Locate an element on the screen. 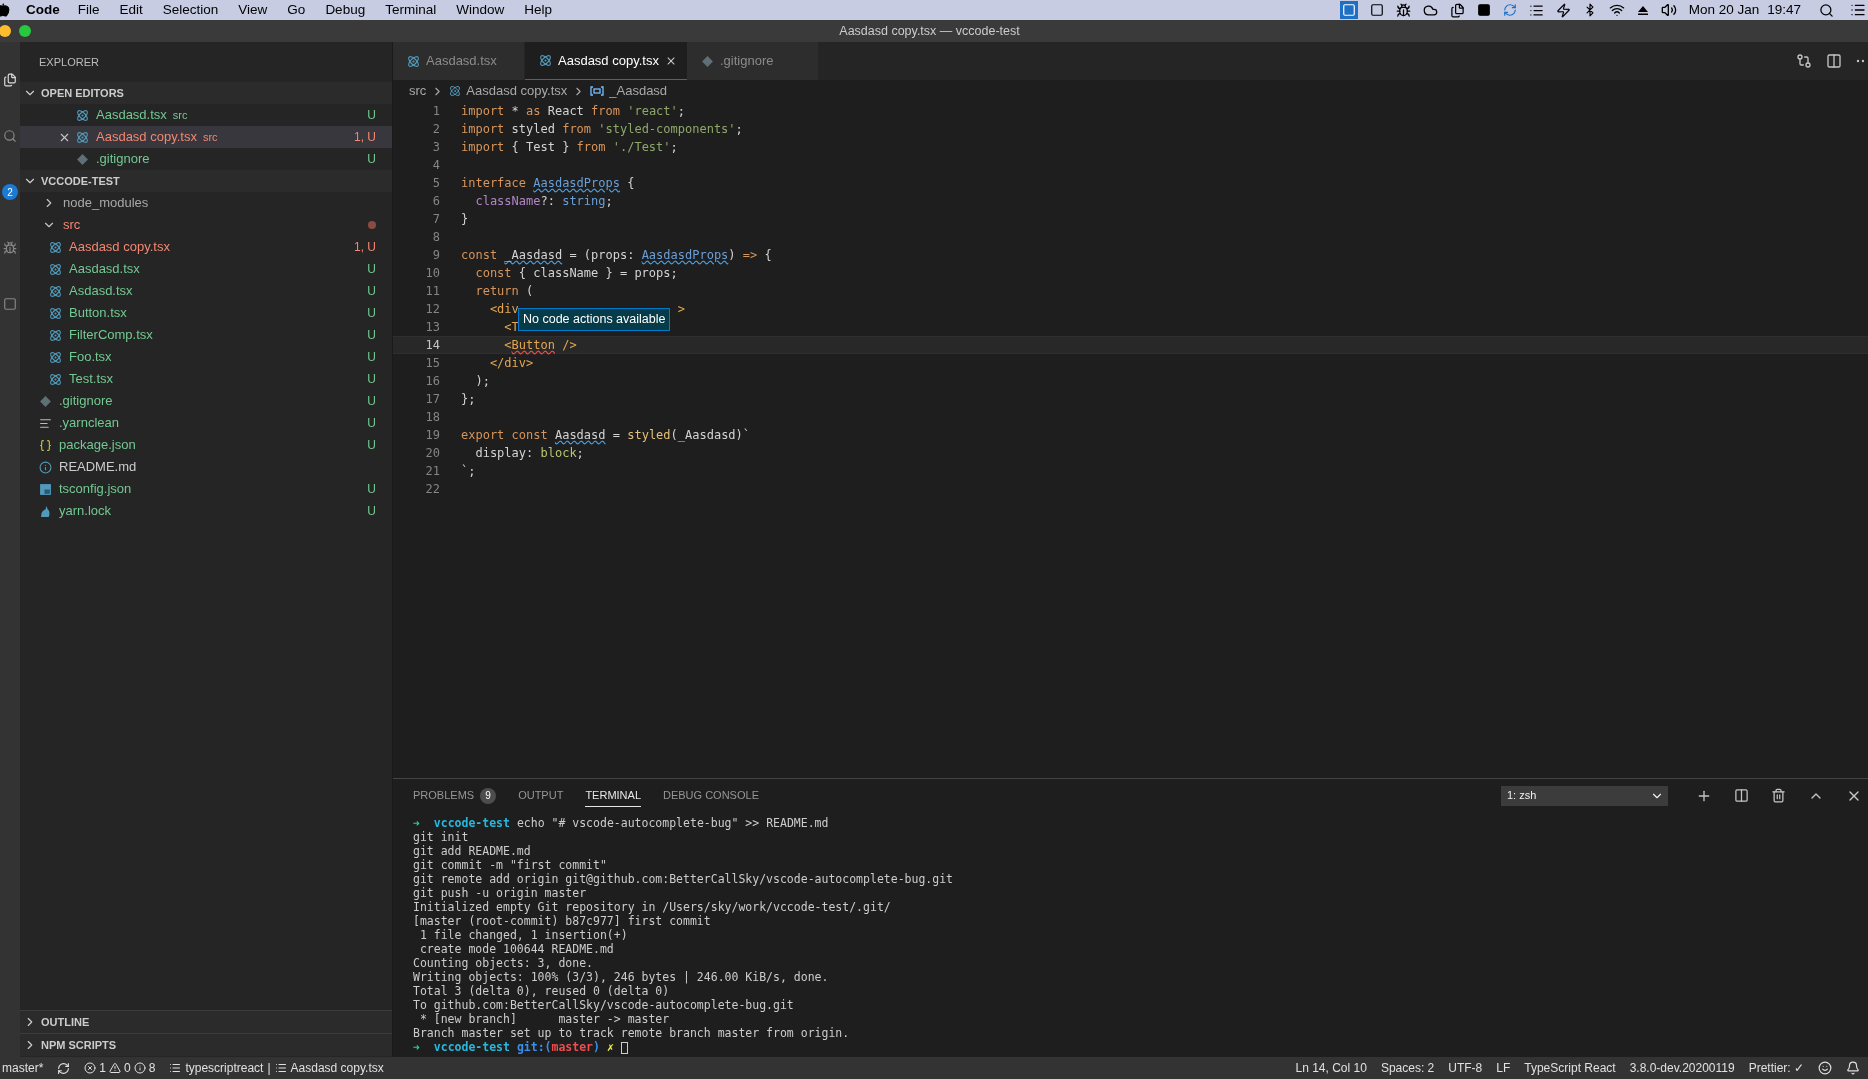 This screenshot has width=1868, height=1079. panel-tab: PROBLEMS 9 is located at coordinates (455, 795).